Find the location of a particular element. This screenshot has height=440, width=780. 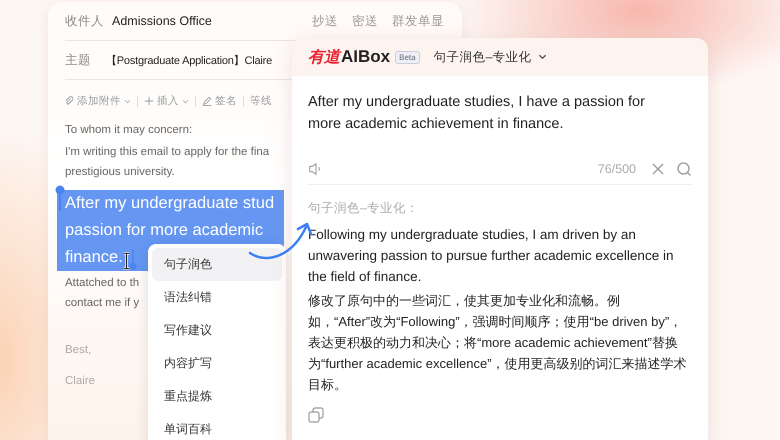

close-icon is located at coordinates (658, 169).